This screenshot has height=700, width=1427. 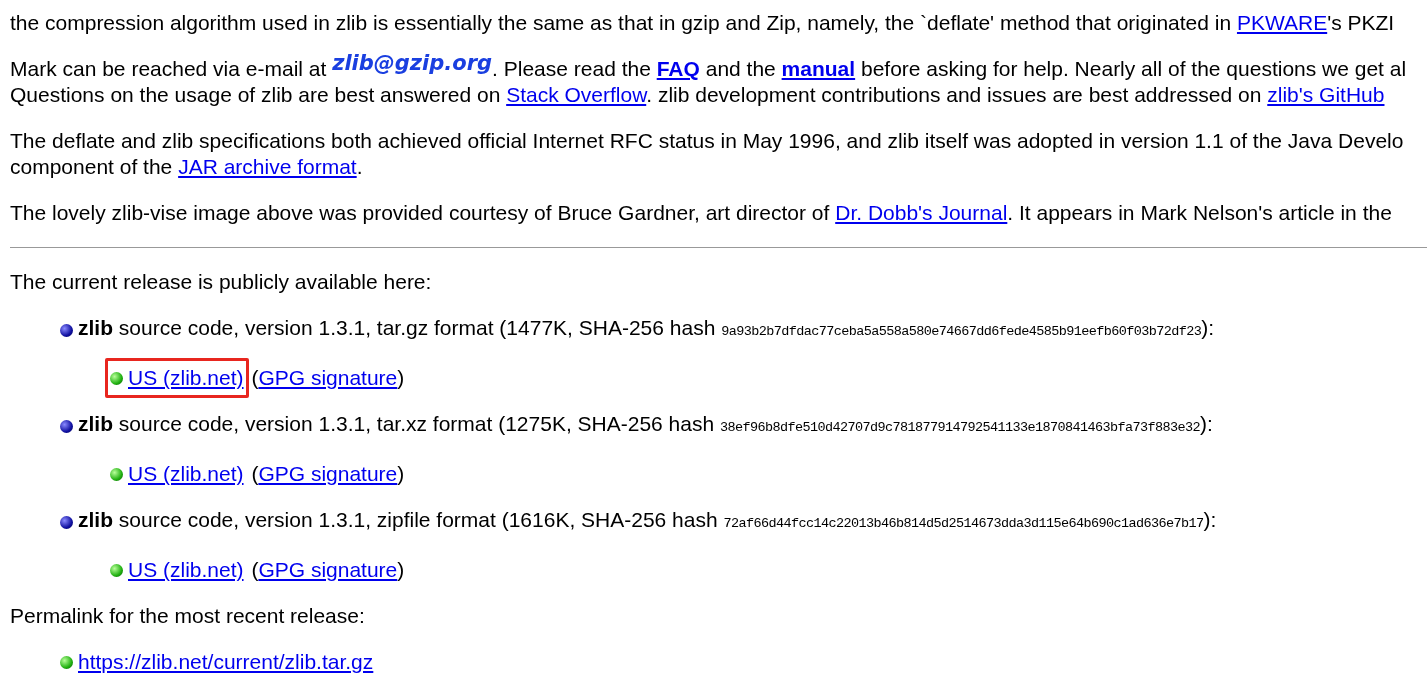 I want to click on inline-link: JAR archive format, so click(x=267, y=166).